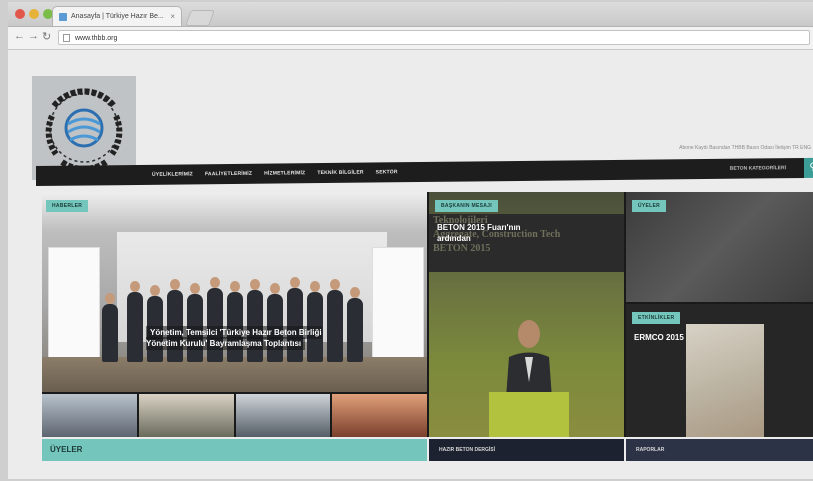 Image resolution: width=813 pixels, height=481 pixels. What do you see at coordinates (67, 206) in the screenshot?
I see `news-tag: HABERLER` at bounding box center [67, 206].